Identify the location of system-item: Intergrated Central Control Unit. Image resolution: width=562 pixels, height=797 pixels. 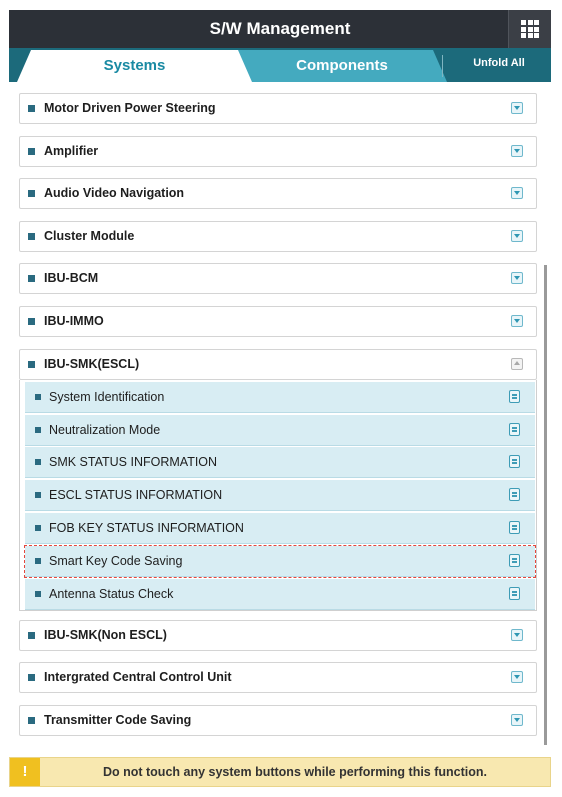
(278, 677).